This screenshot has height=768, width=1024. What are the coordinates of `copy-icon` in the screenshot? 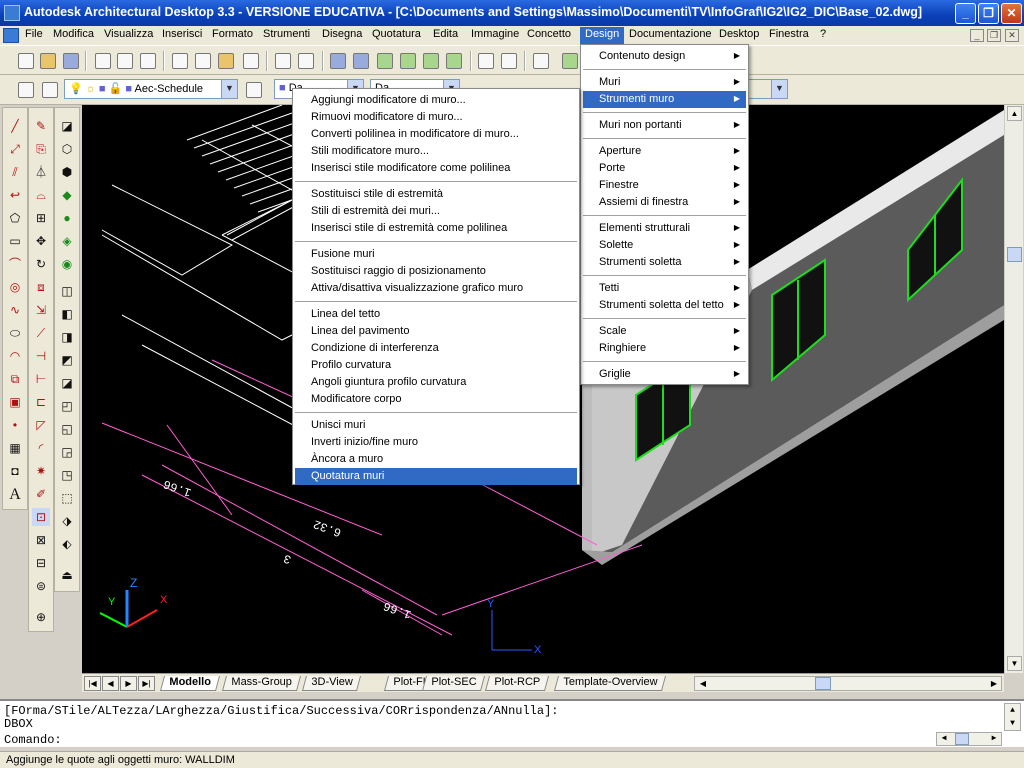 It's located at (203, 61).